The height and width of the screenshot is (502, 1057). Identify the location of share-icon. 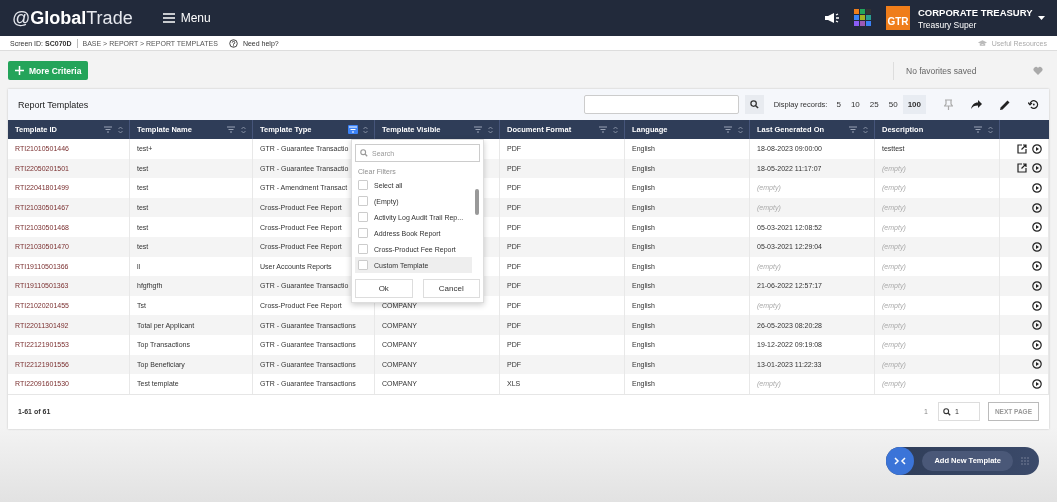
(976, 104).